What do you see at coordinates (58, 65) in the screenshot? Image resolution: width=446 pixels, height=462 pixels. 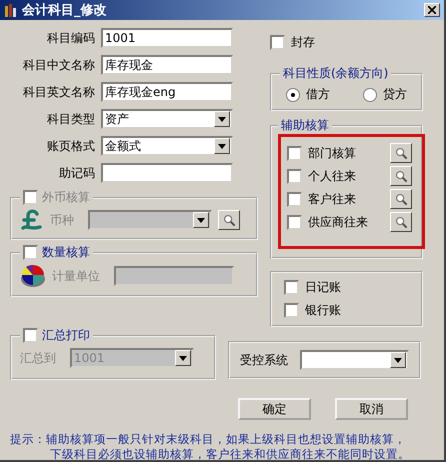 I see `field-label: 科目中文名称` at bounding box center [58, 65].